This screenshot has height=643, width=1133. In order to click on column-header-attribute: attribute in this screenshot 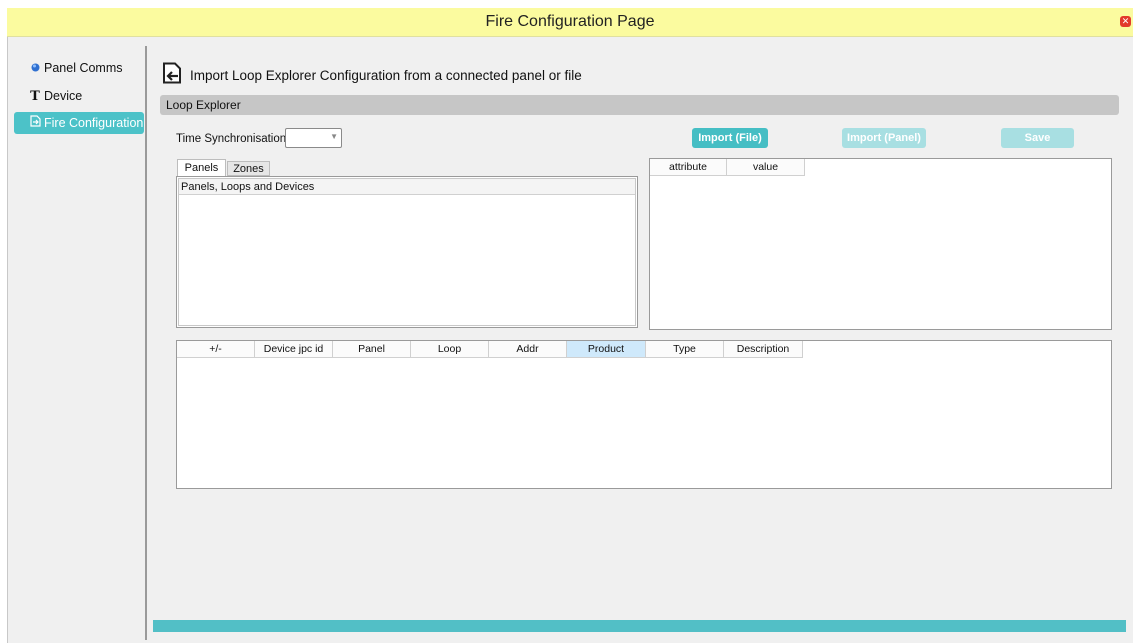, I will do `click(688, 167)`.